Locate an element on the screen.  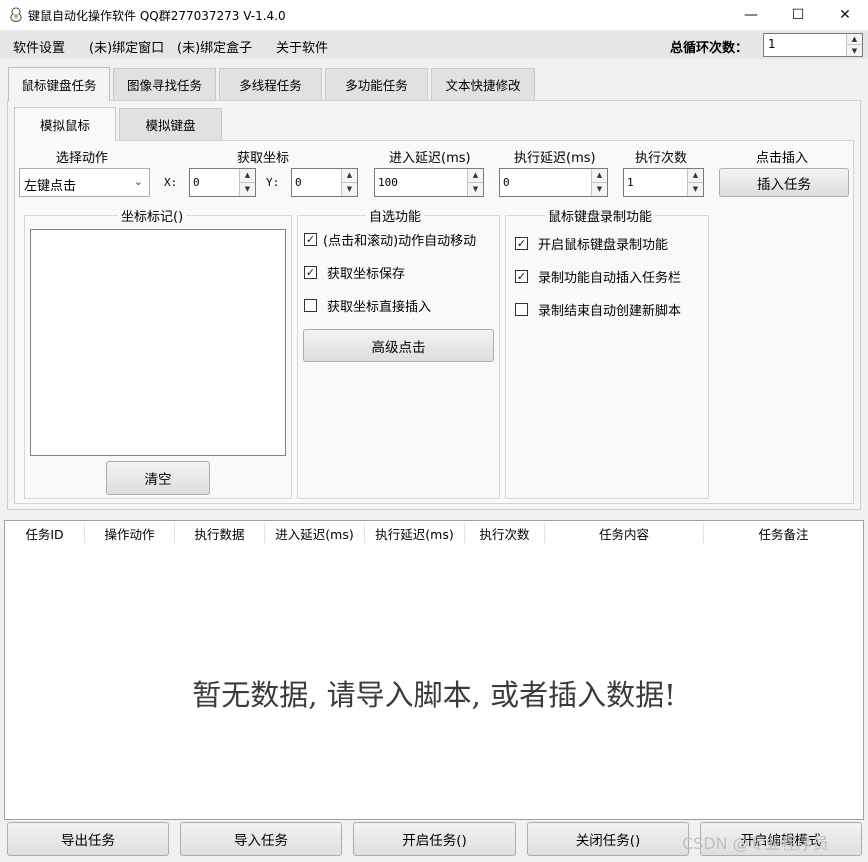
insert-task-button: 插入任务 is located at coordinates (784, 182).